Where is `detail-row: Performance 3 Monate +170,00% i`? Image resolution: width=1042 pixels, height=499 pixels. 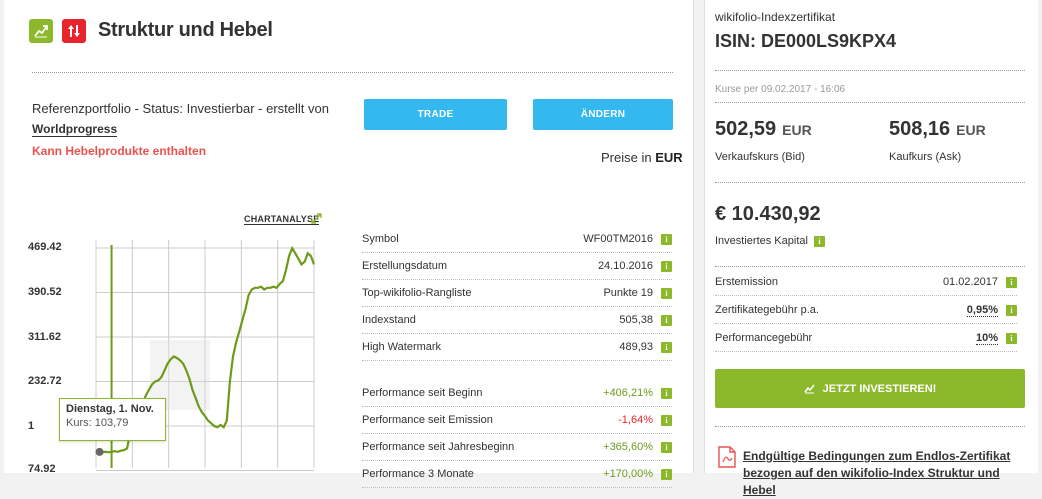 detail-row: Performance 3 Monate +170,00% i is located at coordinates (517, 474).